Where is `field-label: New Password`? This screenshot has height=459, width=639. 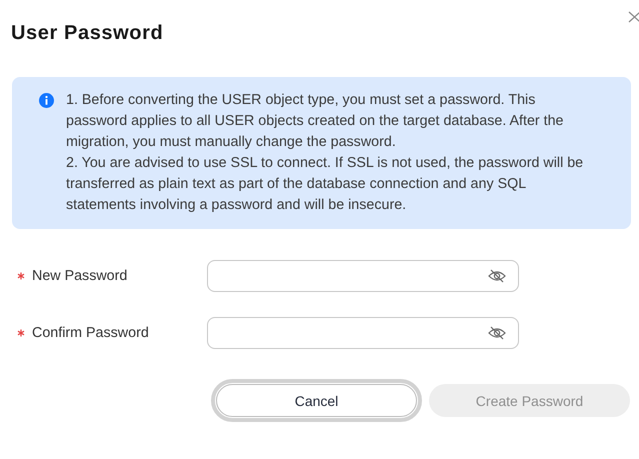
field-label: New Password is located at coordinates (80, 276).